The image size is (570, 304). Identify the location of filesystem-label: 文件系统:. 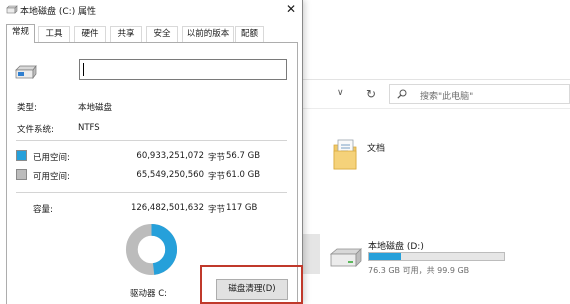
(35, 130).